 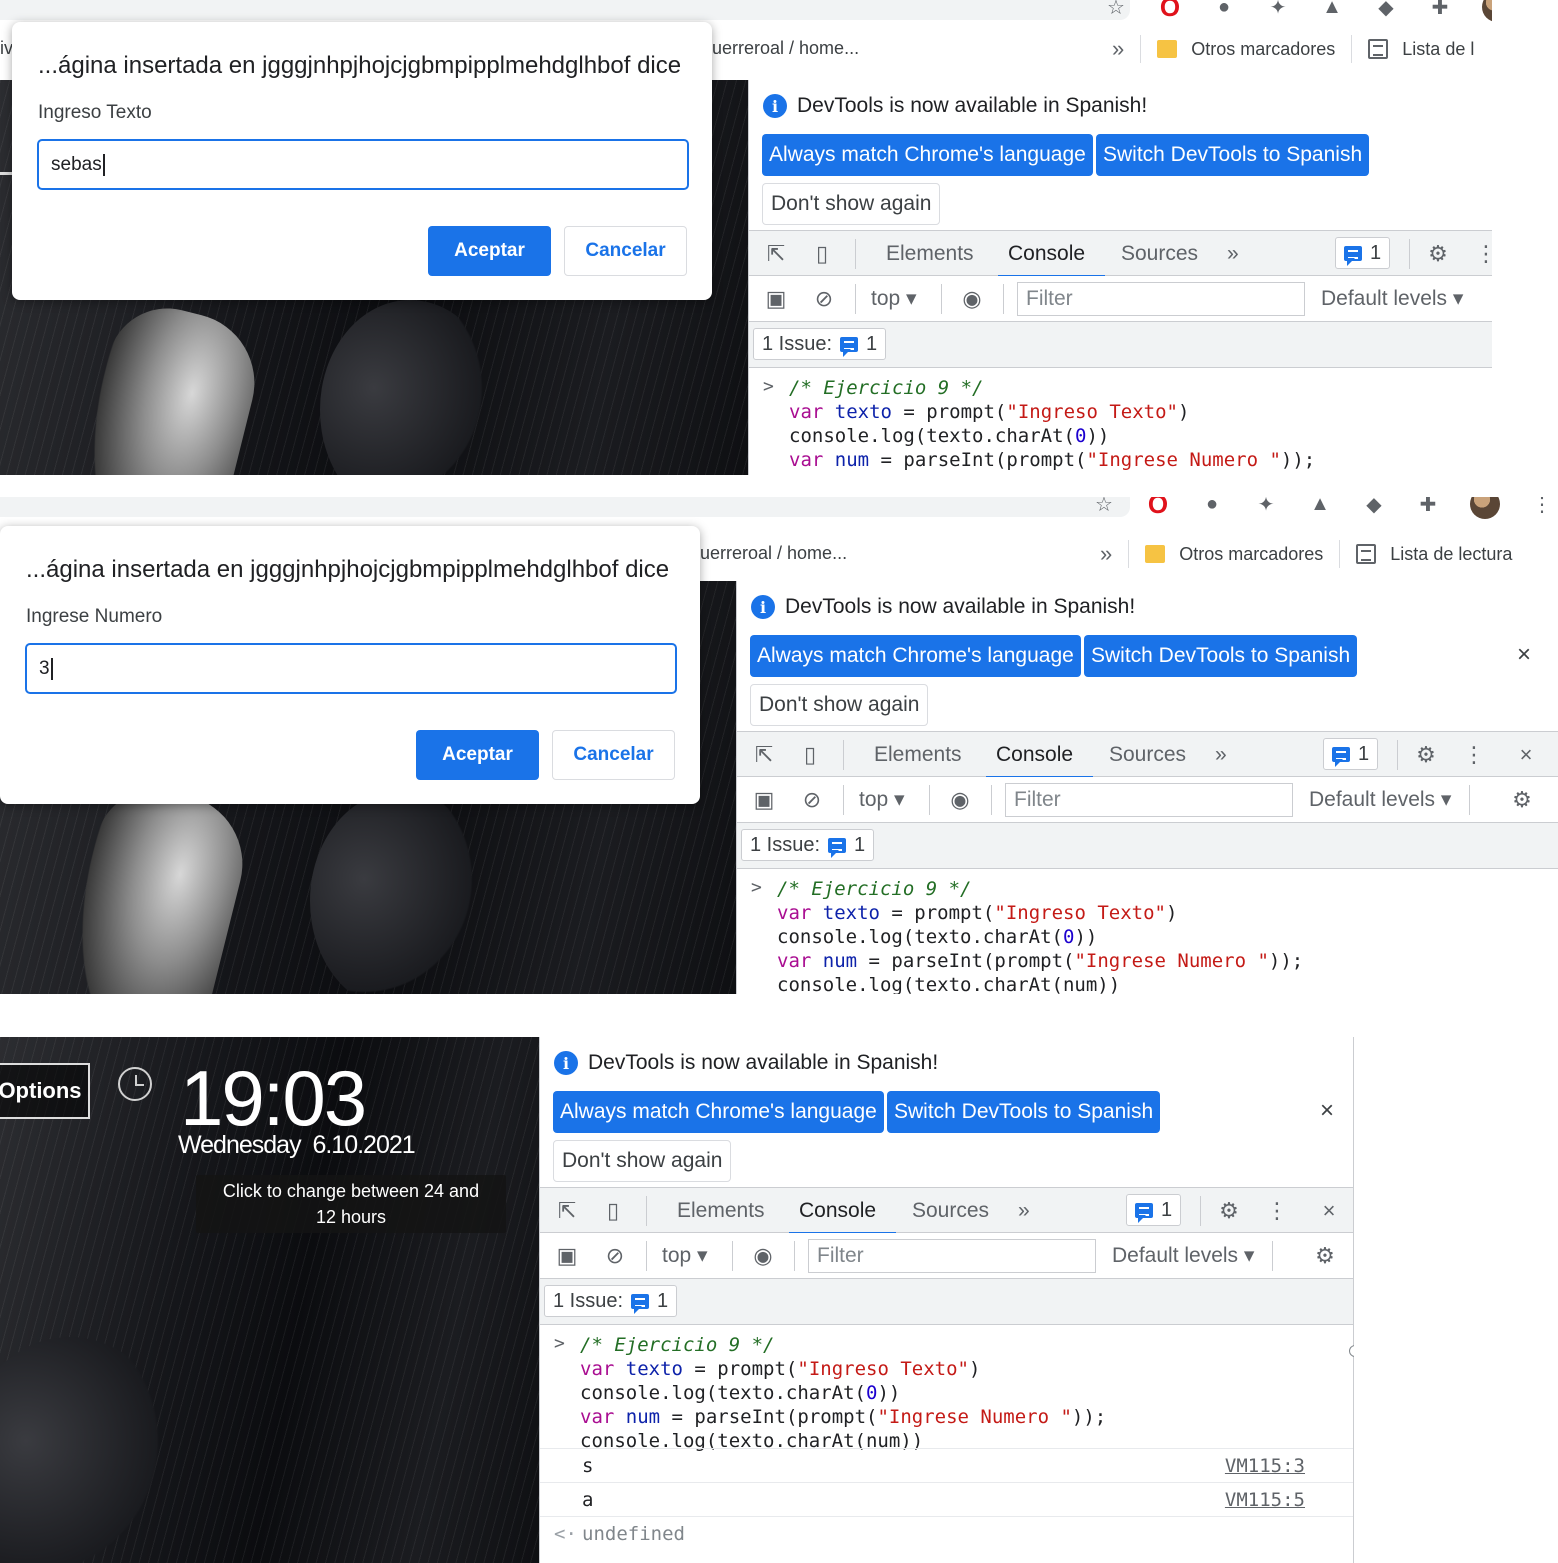 I want to click on prompt-input: sebas, so click(x=363, y=164).